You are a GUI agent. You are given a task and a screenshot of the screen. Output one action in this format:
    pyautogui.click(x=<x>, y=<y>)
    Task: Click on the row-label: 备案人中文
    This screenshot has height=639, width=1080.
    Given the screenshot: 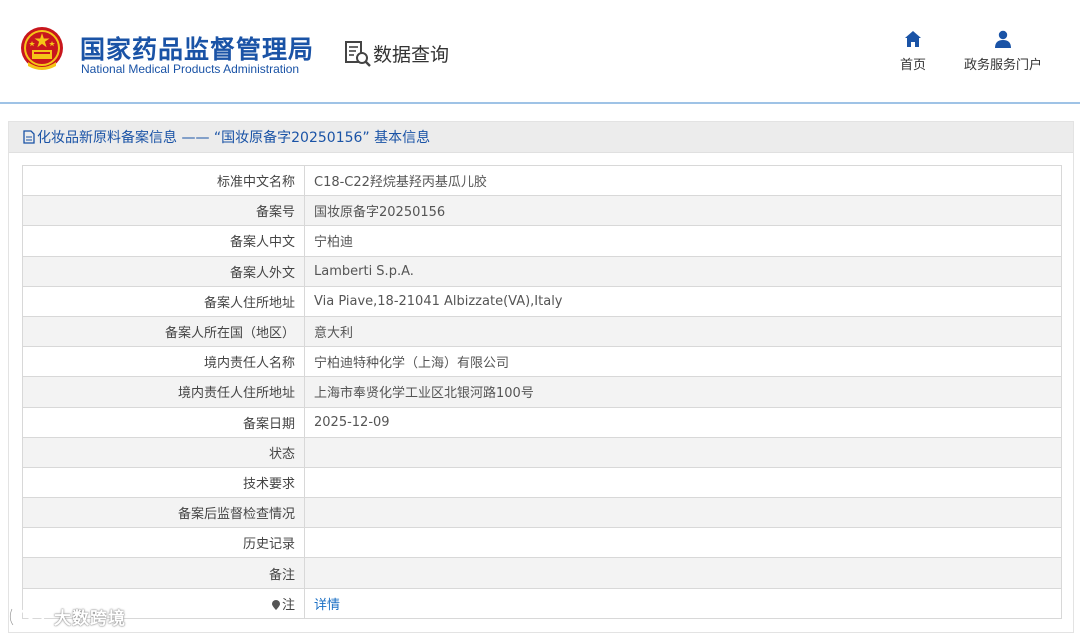 What is the action you would take?
    pyautogui.click(x=163, y=241)
    